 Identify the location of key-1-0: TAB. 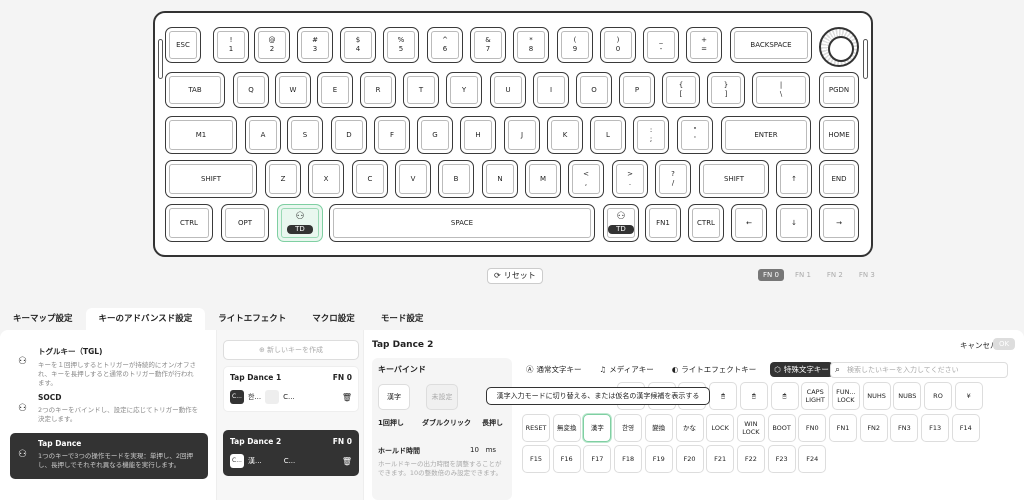
(195, 90).